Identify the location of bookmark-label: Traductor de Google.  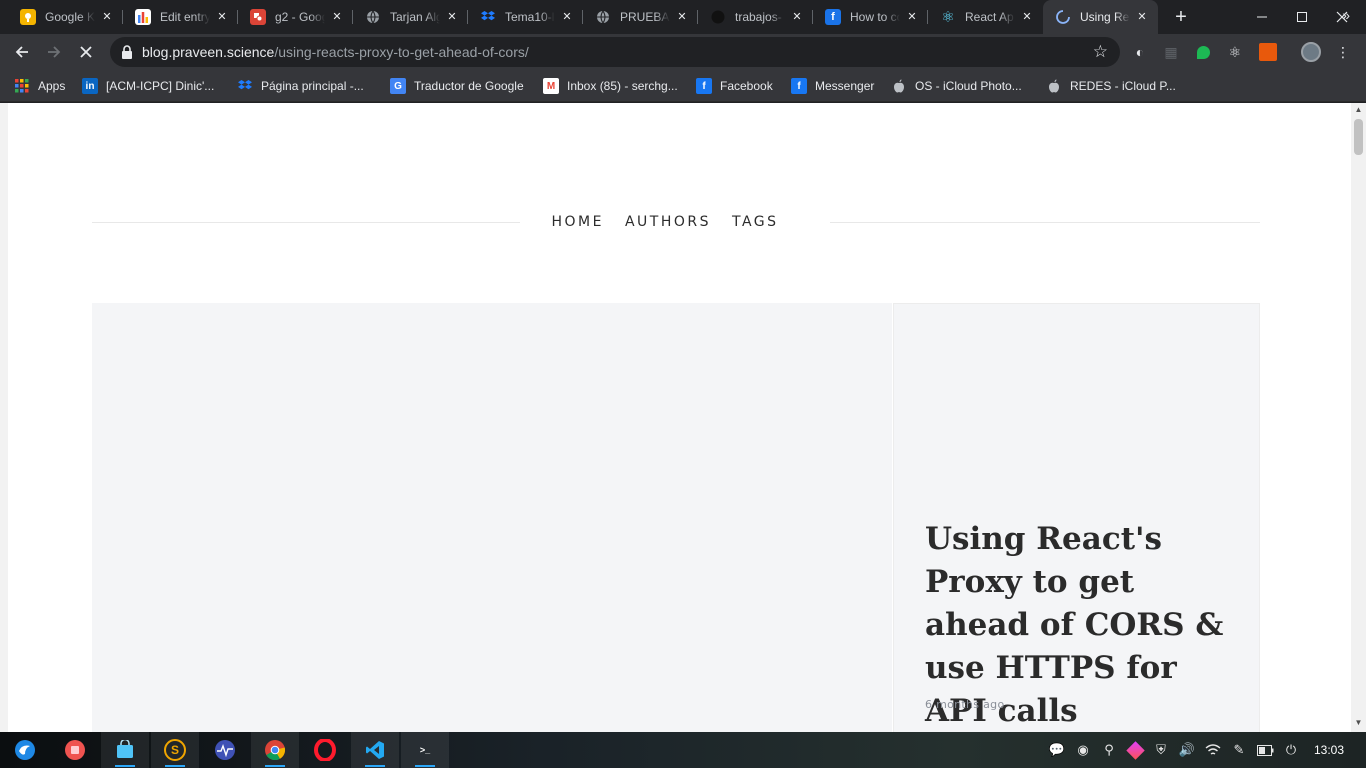
(469, 86).